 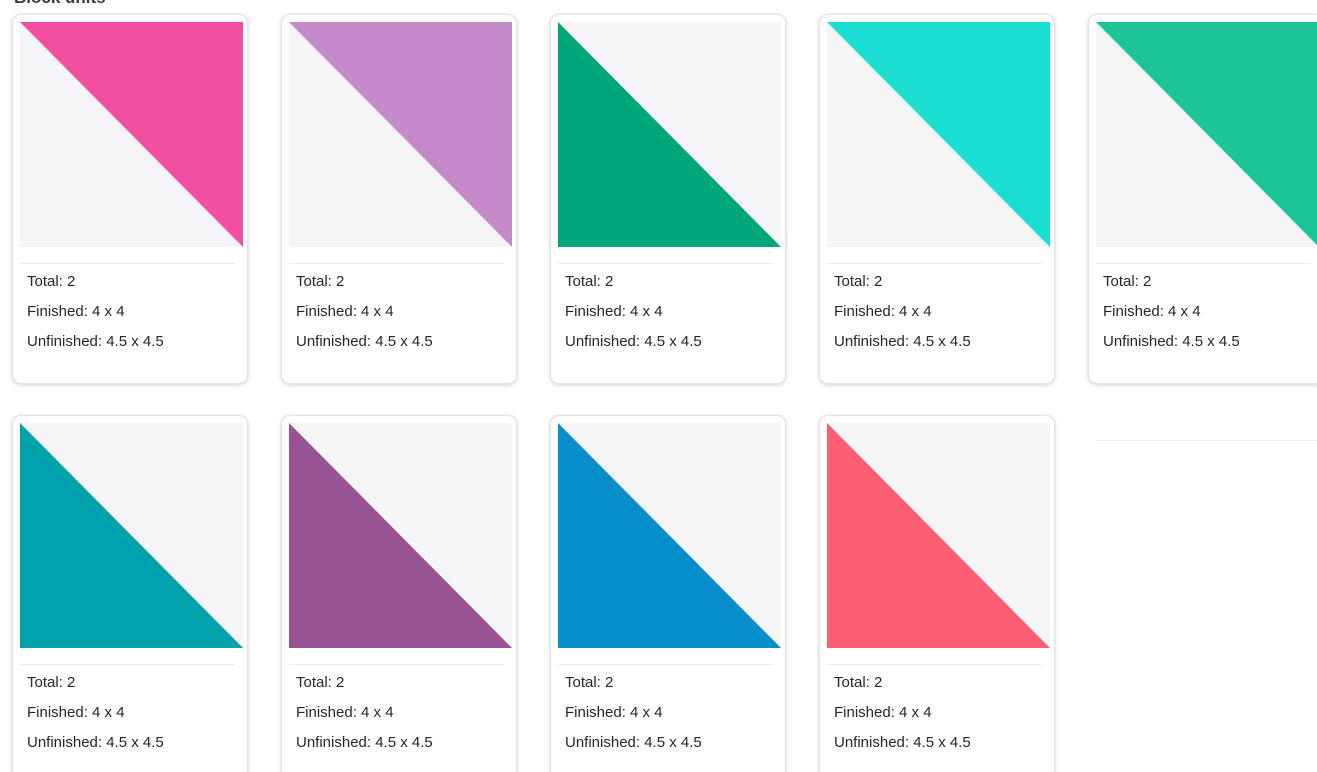 What do you see at coordinates (60, 4) in the screenshot?
I see `section-title: Block units` at bounding box center [60, 4].